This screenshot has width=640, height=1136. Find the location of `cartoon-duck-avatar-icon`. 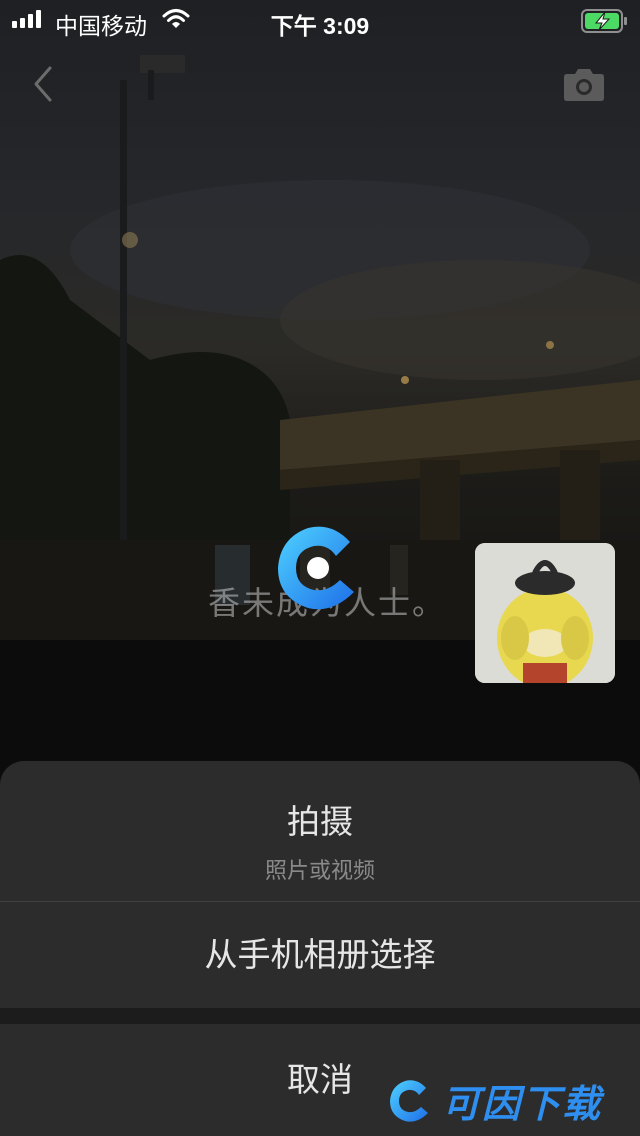

cartoon-duck-avatar-icon is located at coordinates (545, 613).